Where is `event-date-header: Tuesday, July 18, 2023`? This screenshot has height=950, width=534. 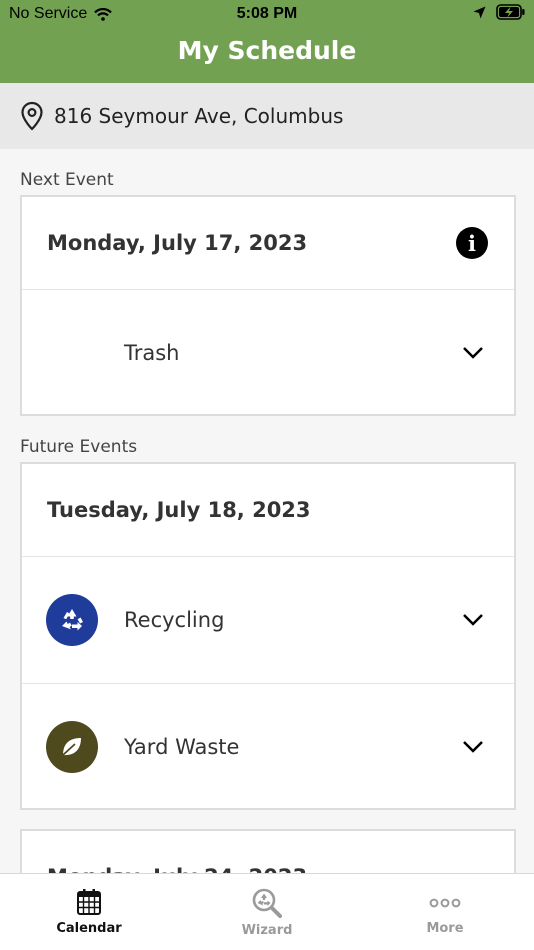
event-date-header: Tuesday, July 18, 2023 is located at coordinates (268, 510).